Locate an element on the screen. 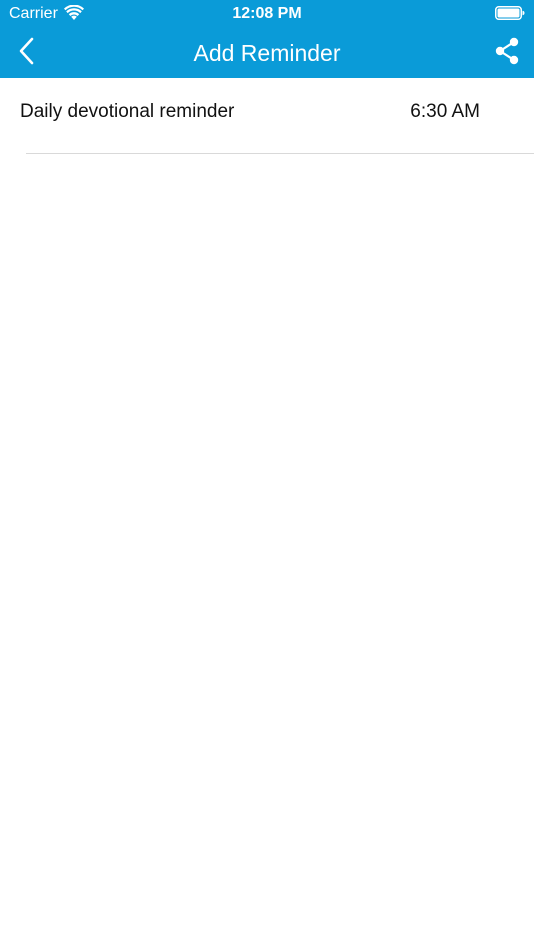  share-icon is located at coordinates (507, 53).